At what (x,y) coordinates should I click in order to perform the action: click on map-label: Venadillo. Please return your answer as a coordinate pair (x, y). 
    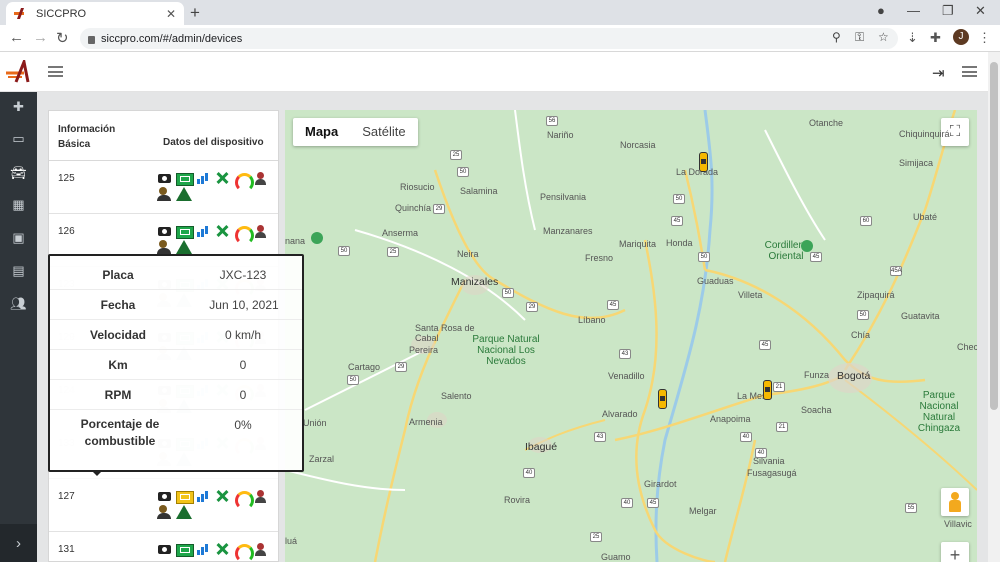
    Looking at the image, I should click on (626, 376).